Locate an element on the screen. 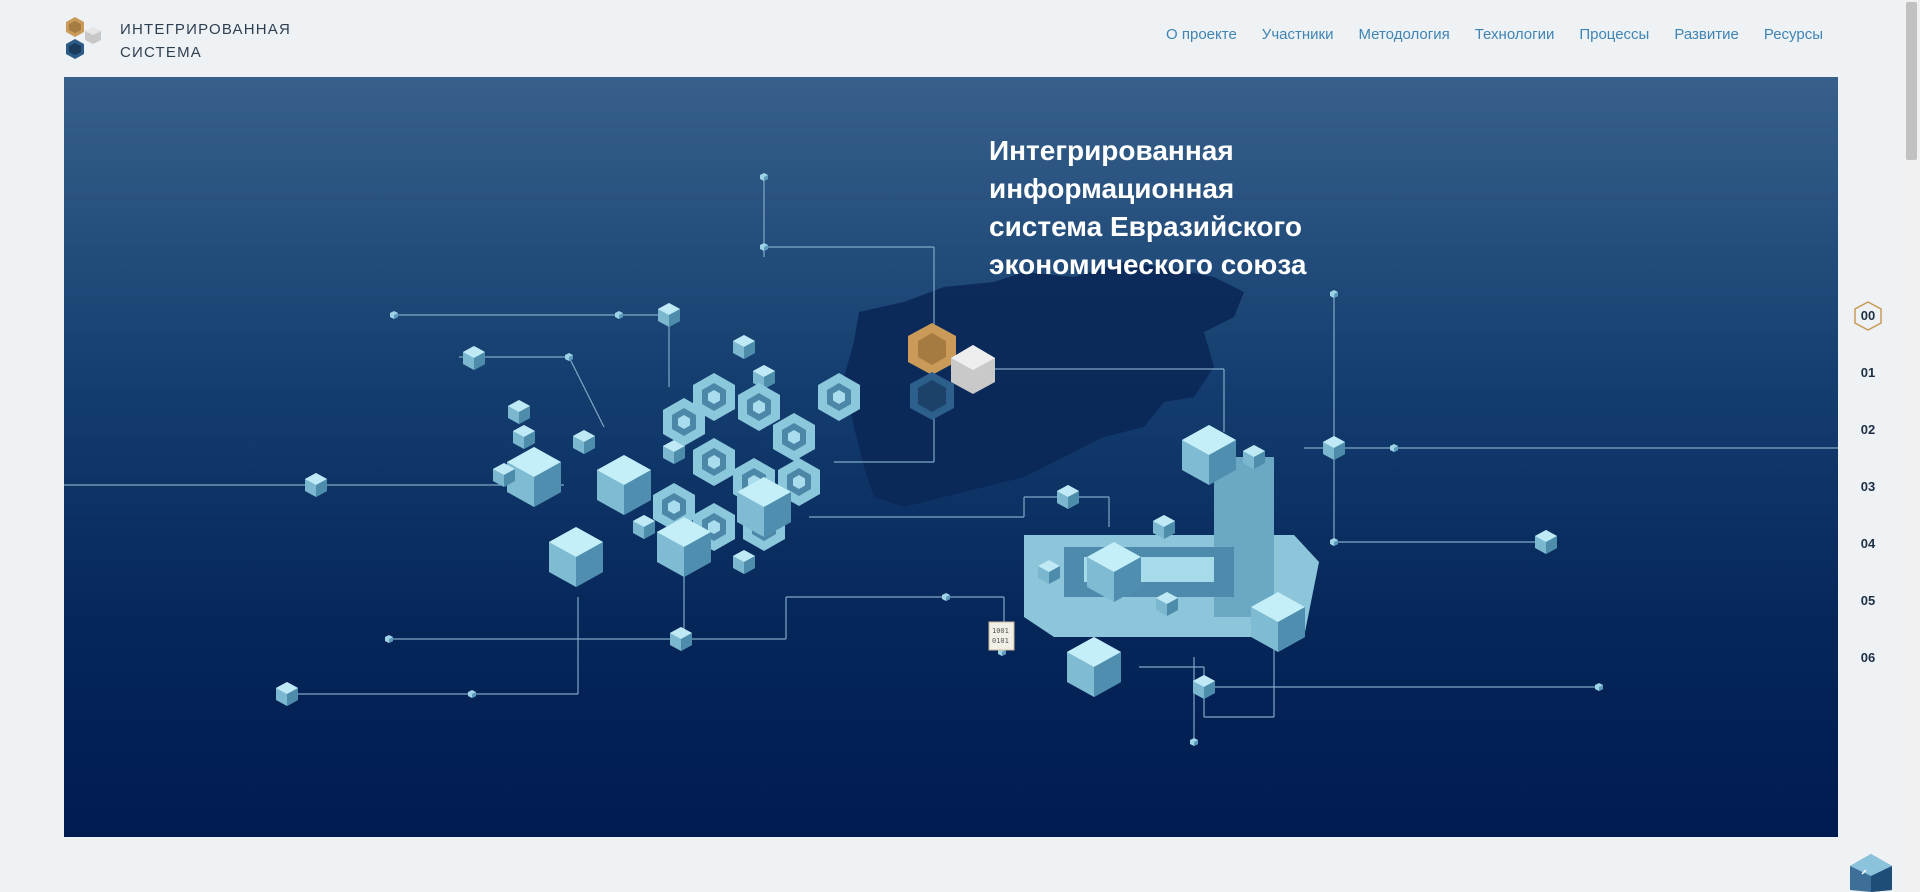 The image size is (1920, 892). pager-item-02: 02 is located at coordinates (1868, 430).